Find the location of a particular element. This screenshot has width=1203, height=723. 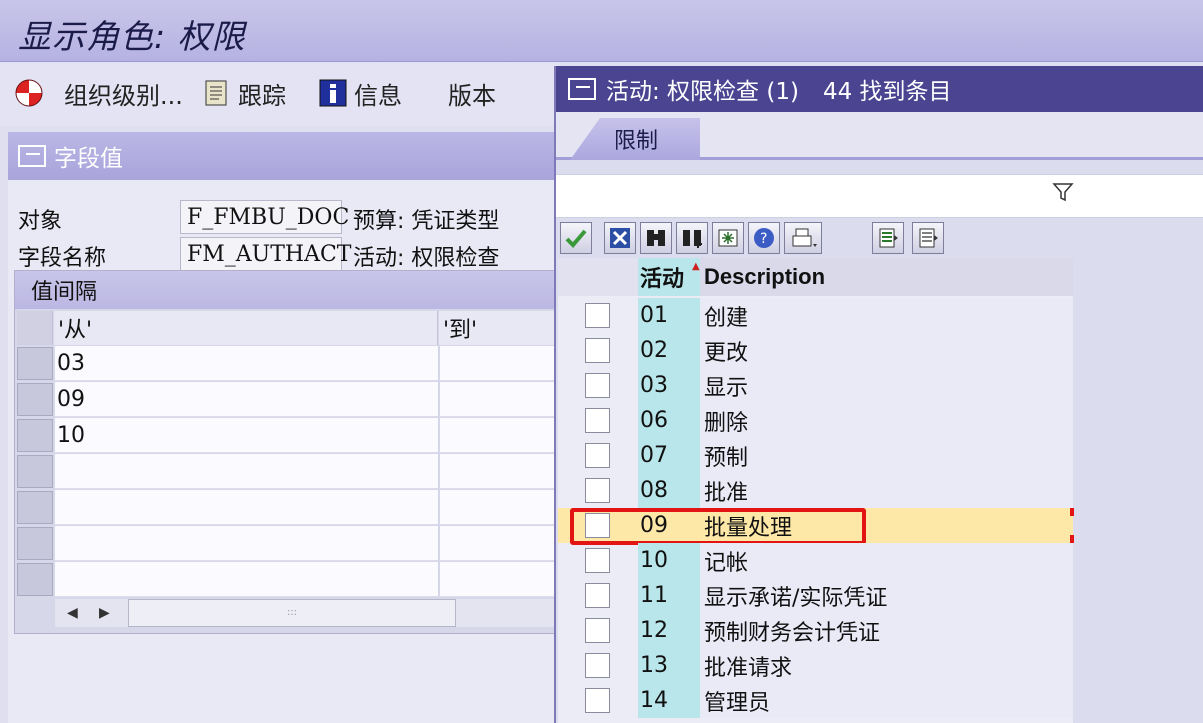

select-all-cell is located at coordinates (35, 328).